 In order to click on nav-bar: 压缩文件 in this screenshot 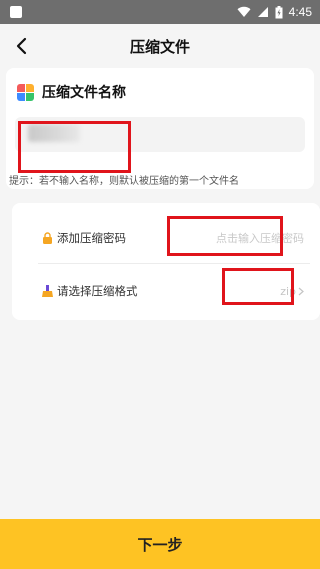, I will do `click(160, 46)`.